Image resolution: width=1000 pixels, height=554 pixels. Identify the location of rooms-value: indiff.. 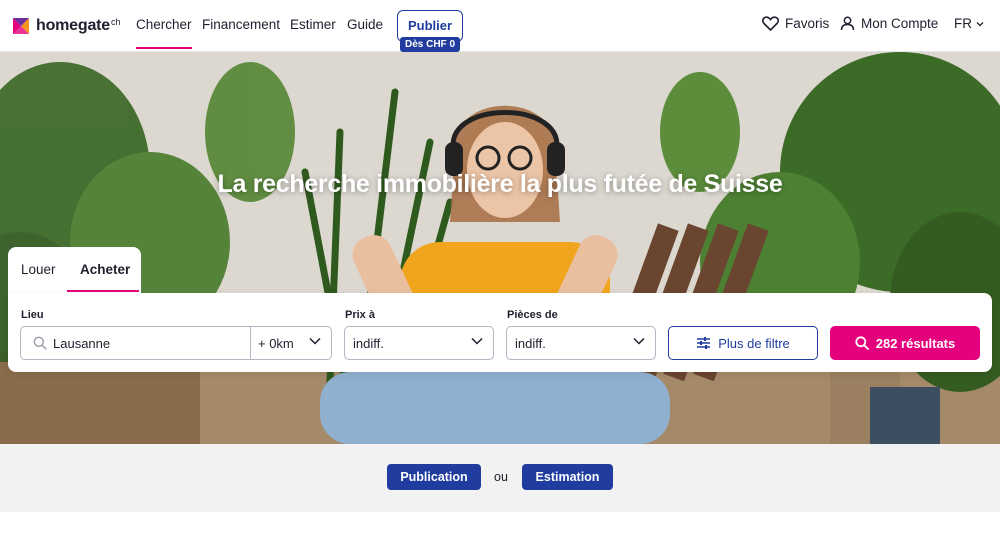
(530, 343).